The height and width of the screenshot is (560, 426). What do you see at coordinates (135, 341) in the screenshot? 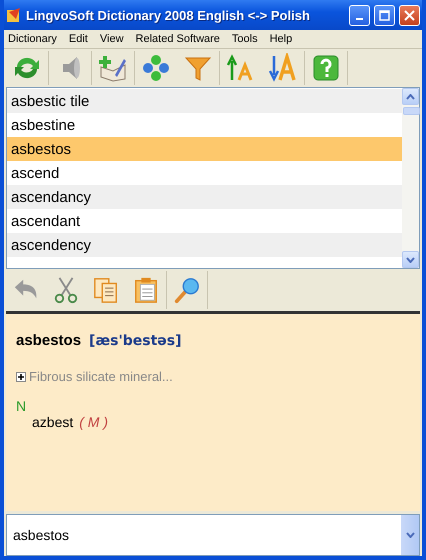
I see `transcription: [æs'bestəs]` at bounding box center [135, 341].